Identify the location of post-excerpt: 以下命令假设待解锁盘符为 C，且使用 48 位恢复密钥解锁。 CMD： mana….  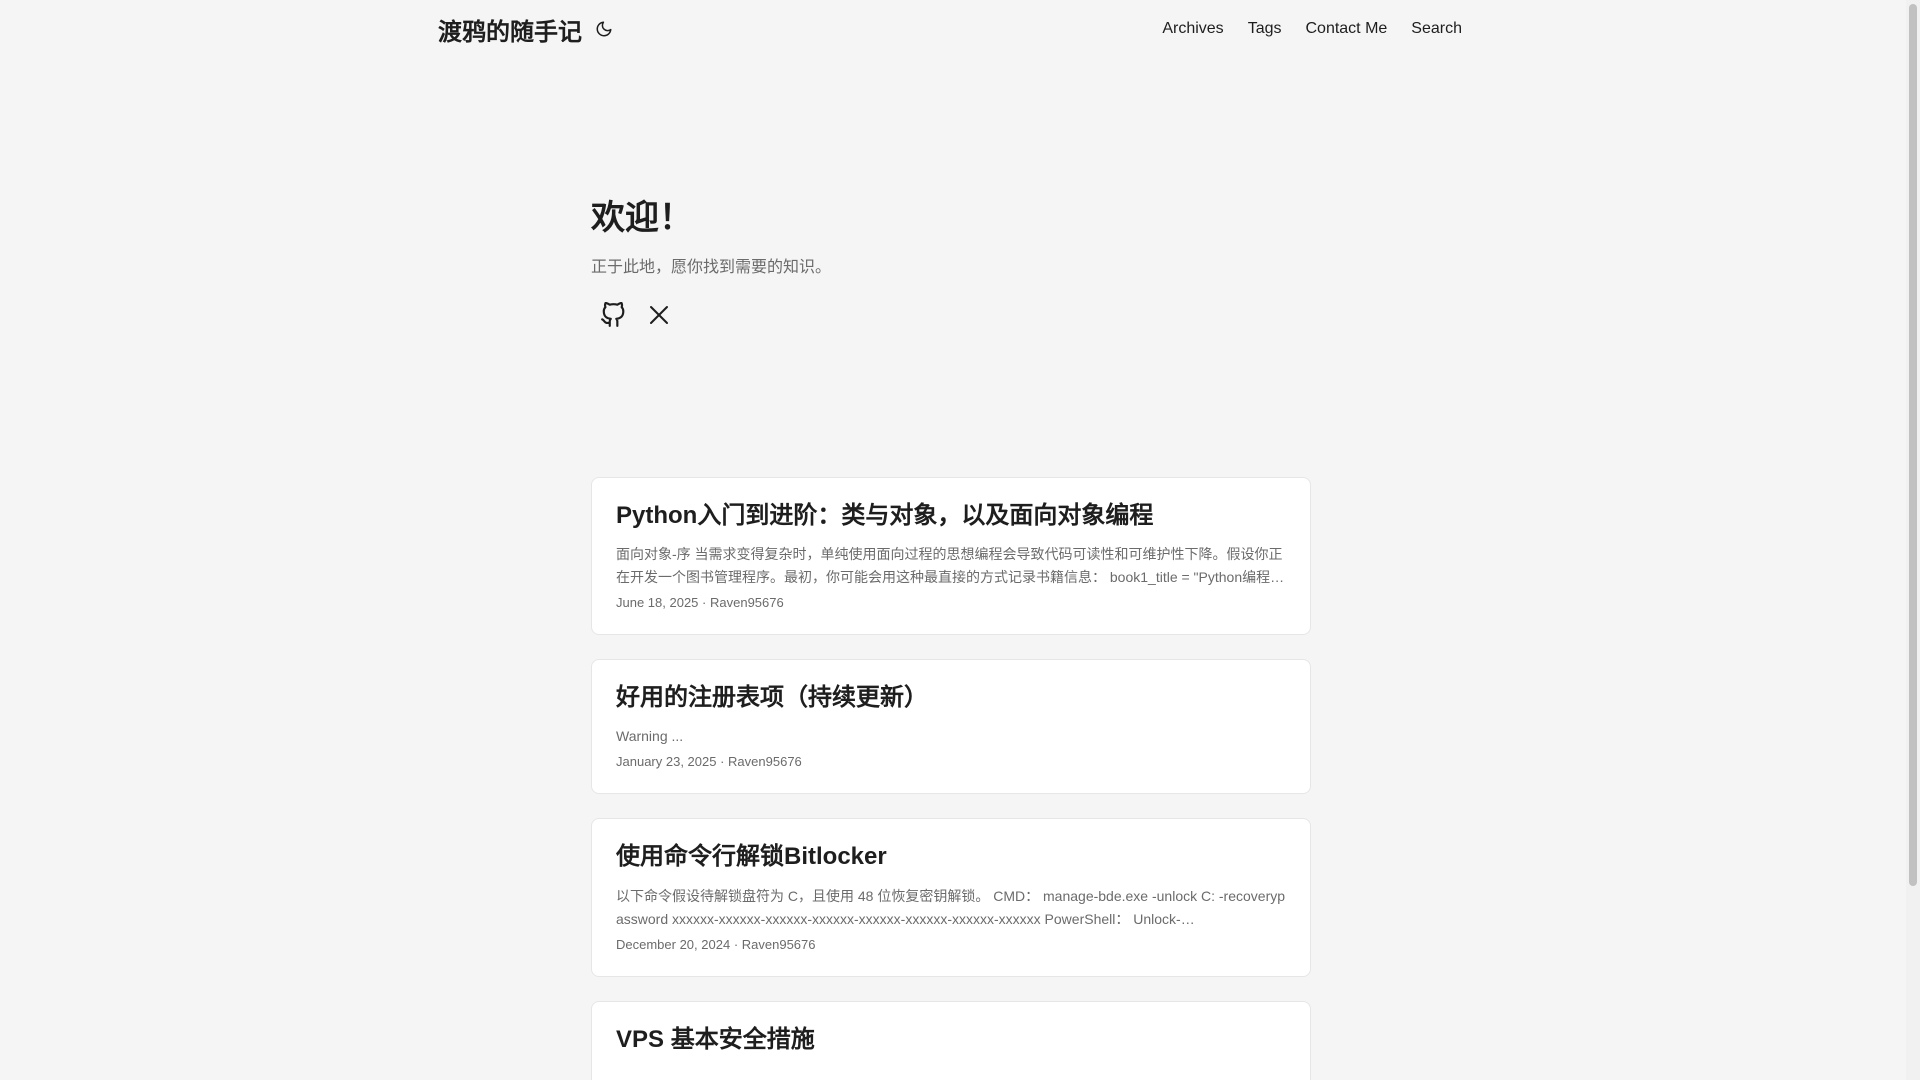
(951, 907).